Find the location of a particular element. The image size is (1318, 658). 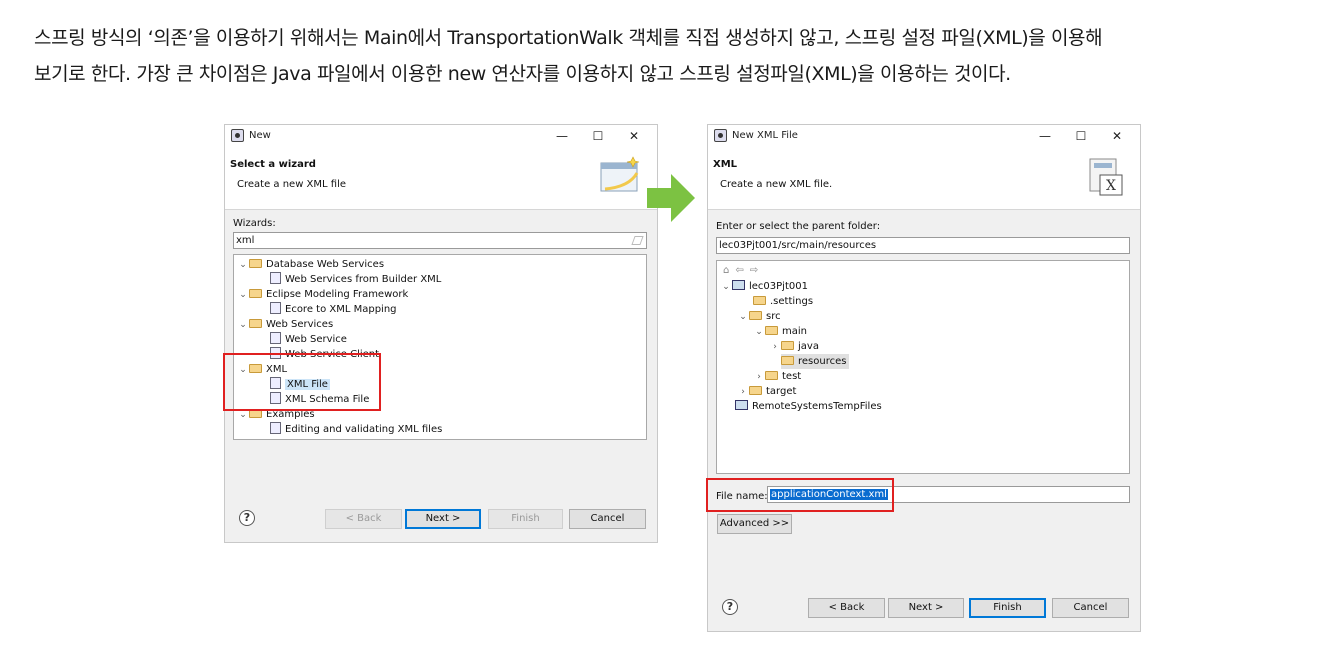

dialog-title: New XML File is located at coordinates (765, 135).